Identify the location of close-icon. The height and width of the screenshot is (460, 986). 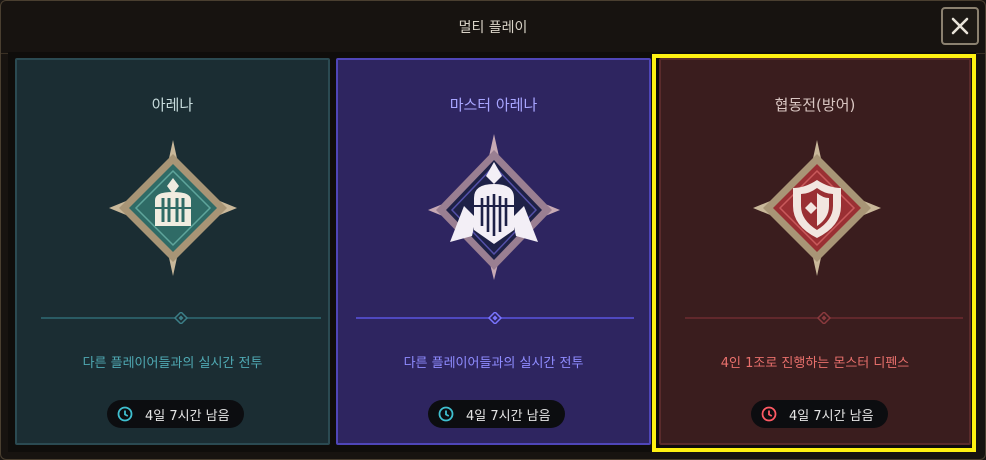
(960, 26).